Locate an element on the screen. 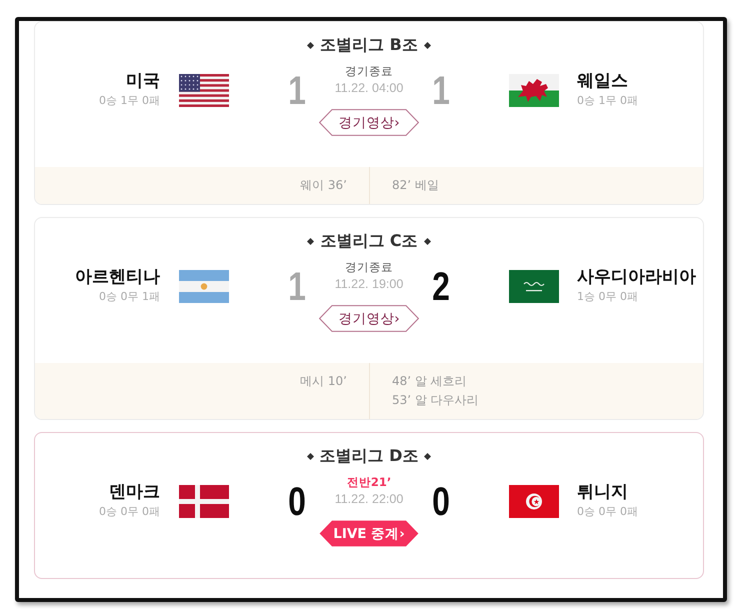 This screenshot has height=616, width=743. team-name: 튀니지 is located at coordinates (602, 492).